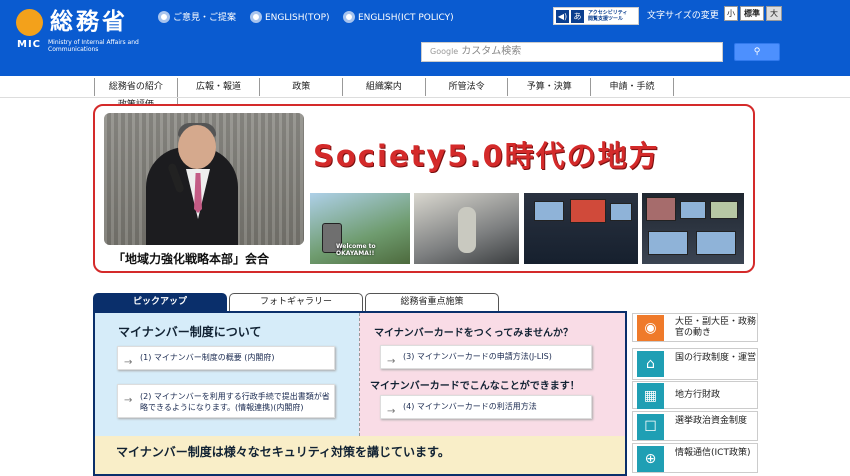 The image size is (850, 476). I want to click on building-icon: ⌂, so click(650, 364).